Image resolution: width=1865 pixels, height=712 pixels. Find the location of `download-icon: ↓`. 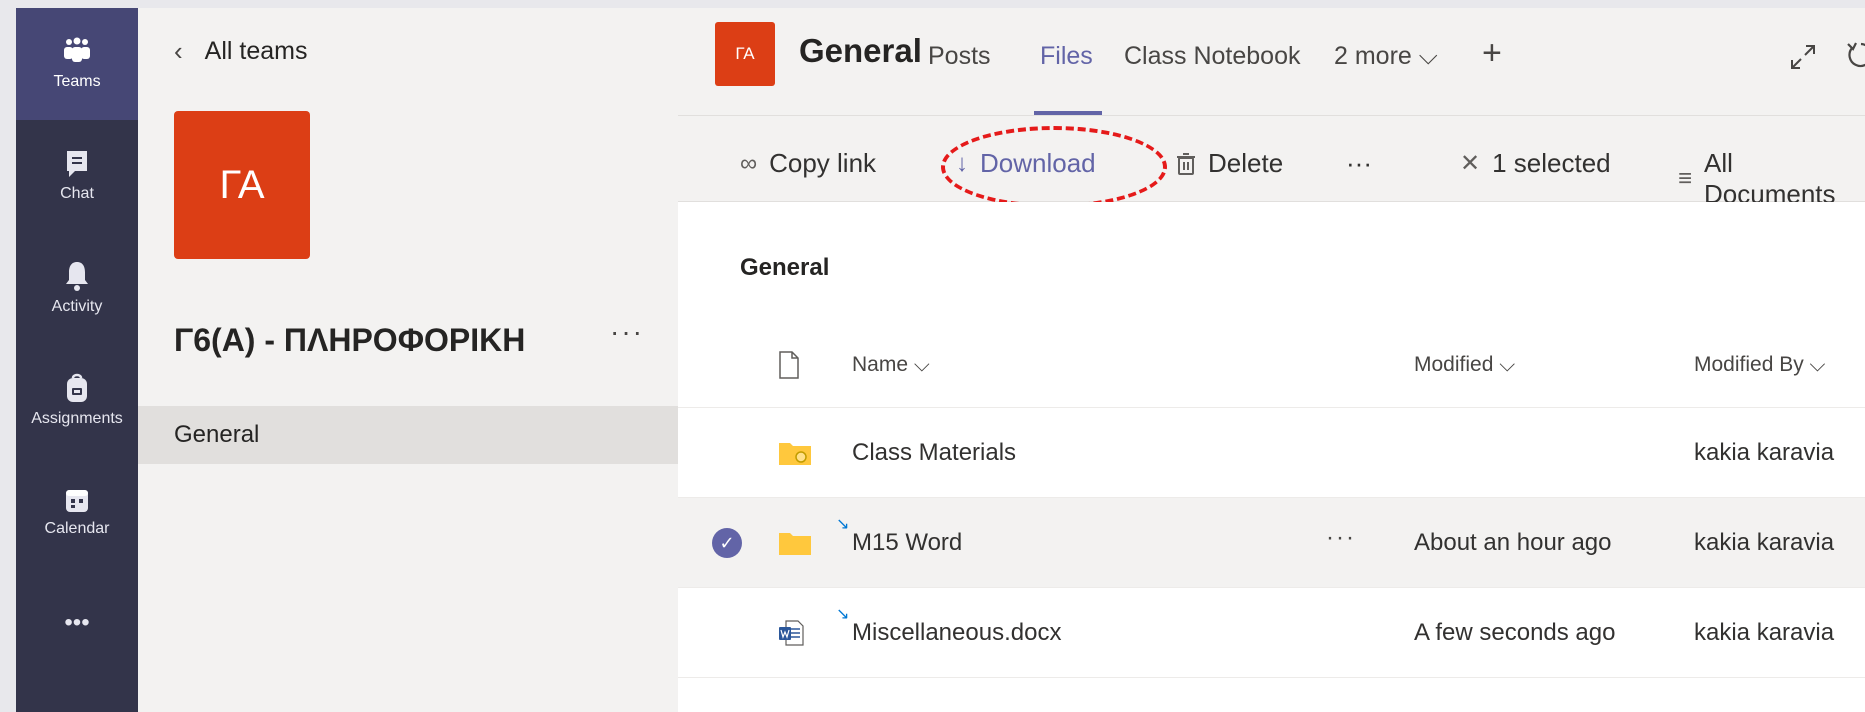

download-icon: ↓ is located at coordinates (962, 163).